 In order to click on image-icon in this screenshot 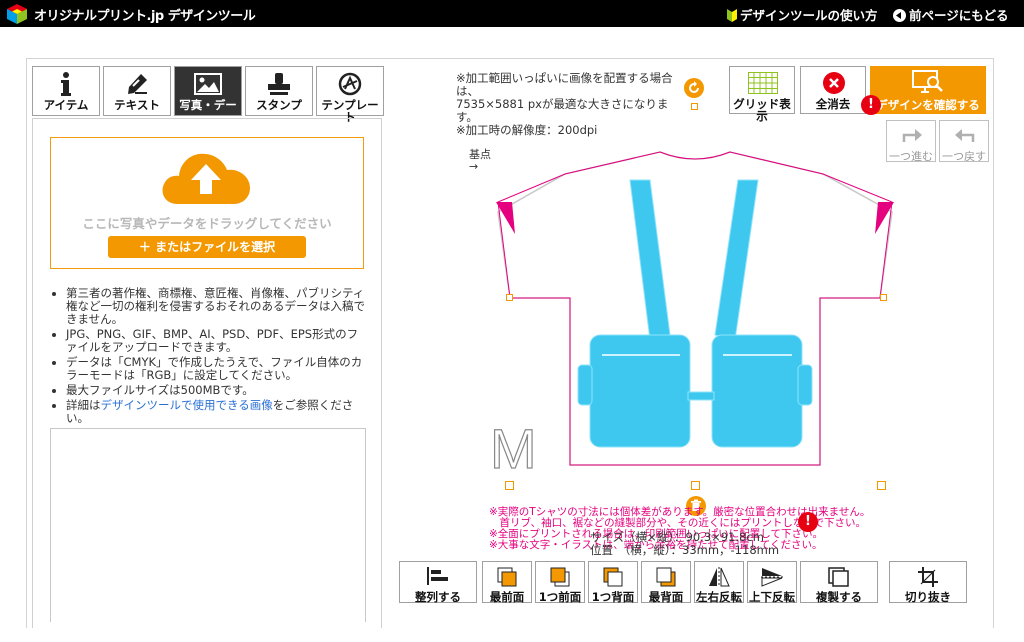, I will do `click(208, 84)`.